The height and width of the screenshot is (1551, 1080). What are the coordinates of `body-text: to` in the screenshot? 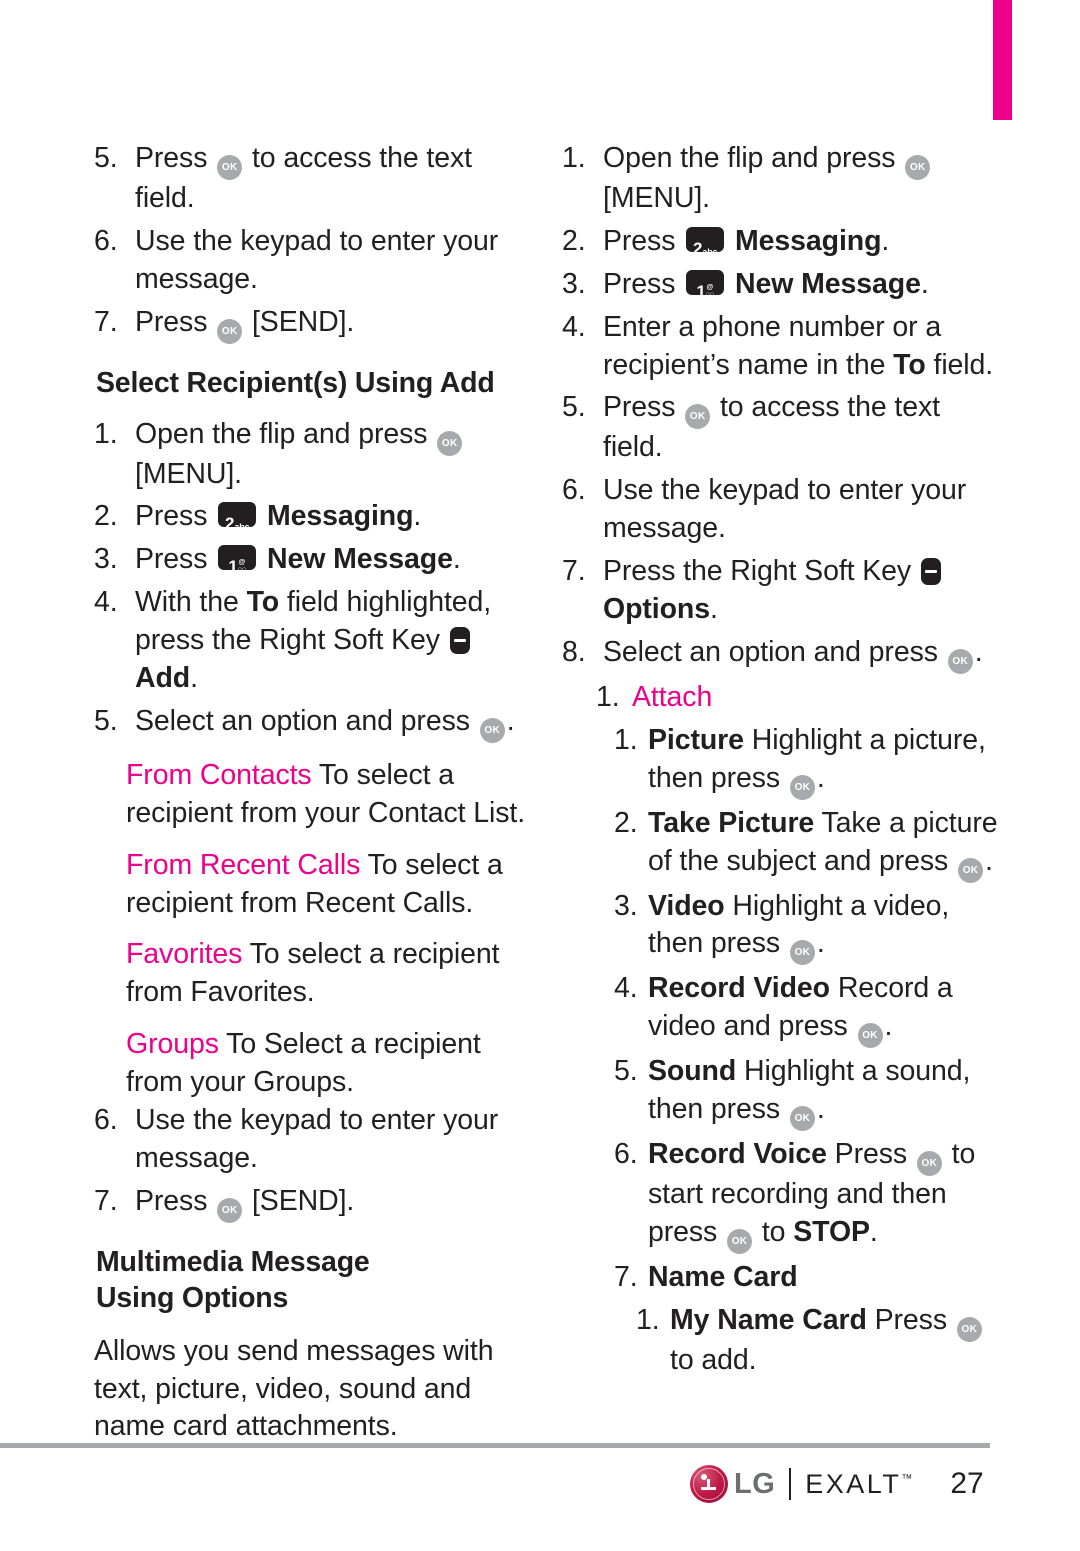 It's located at (774, 1232).